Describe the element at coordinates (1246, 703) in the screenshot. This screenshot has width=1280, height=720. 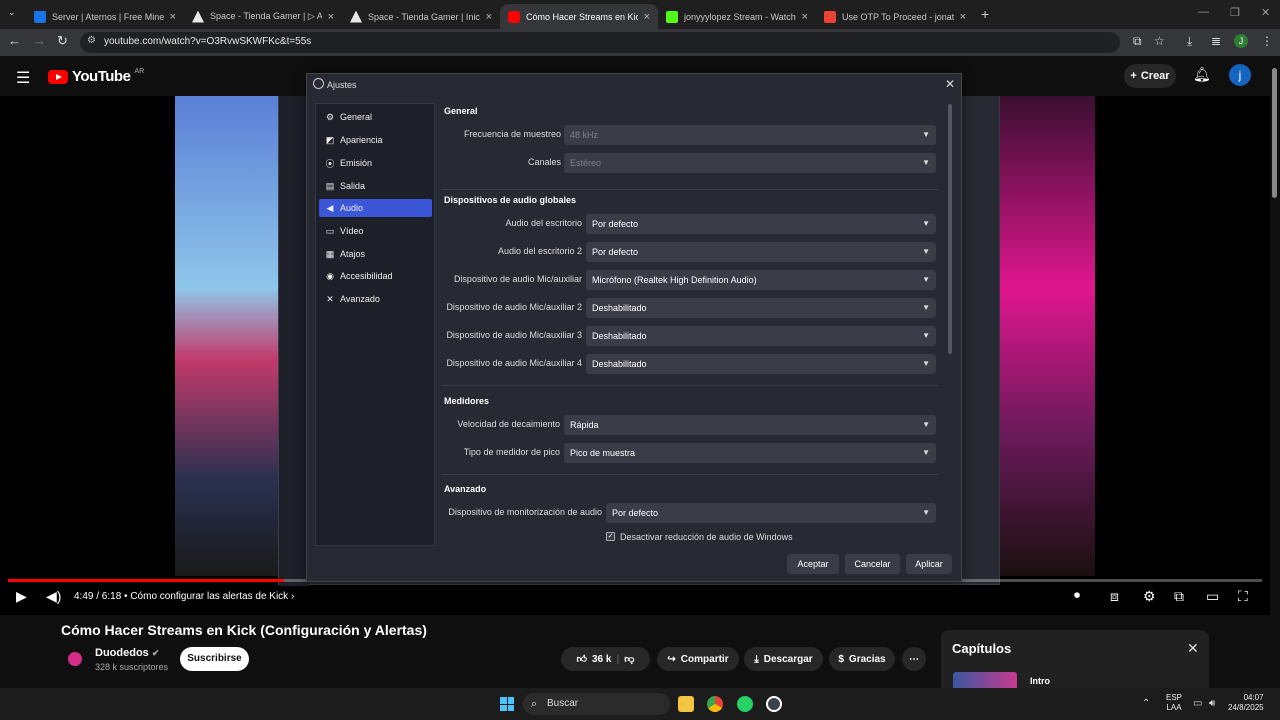
I see `clock: 04:07 24/8/2025` at that location.